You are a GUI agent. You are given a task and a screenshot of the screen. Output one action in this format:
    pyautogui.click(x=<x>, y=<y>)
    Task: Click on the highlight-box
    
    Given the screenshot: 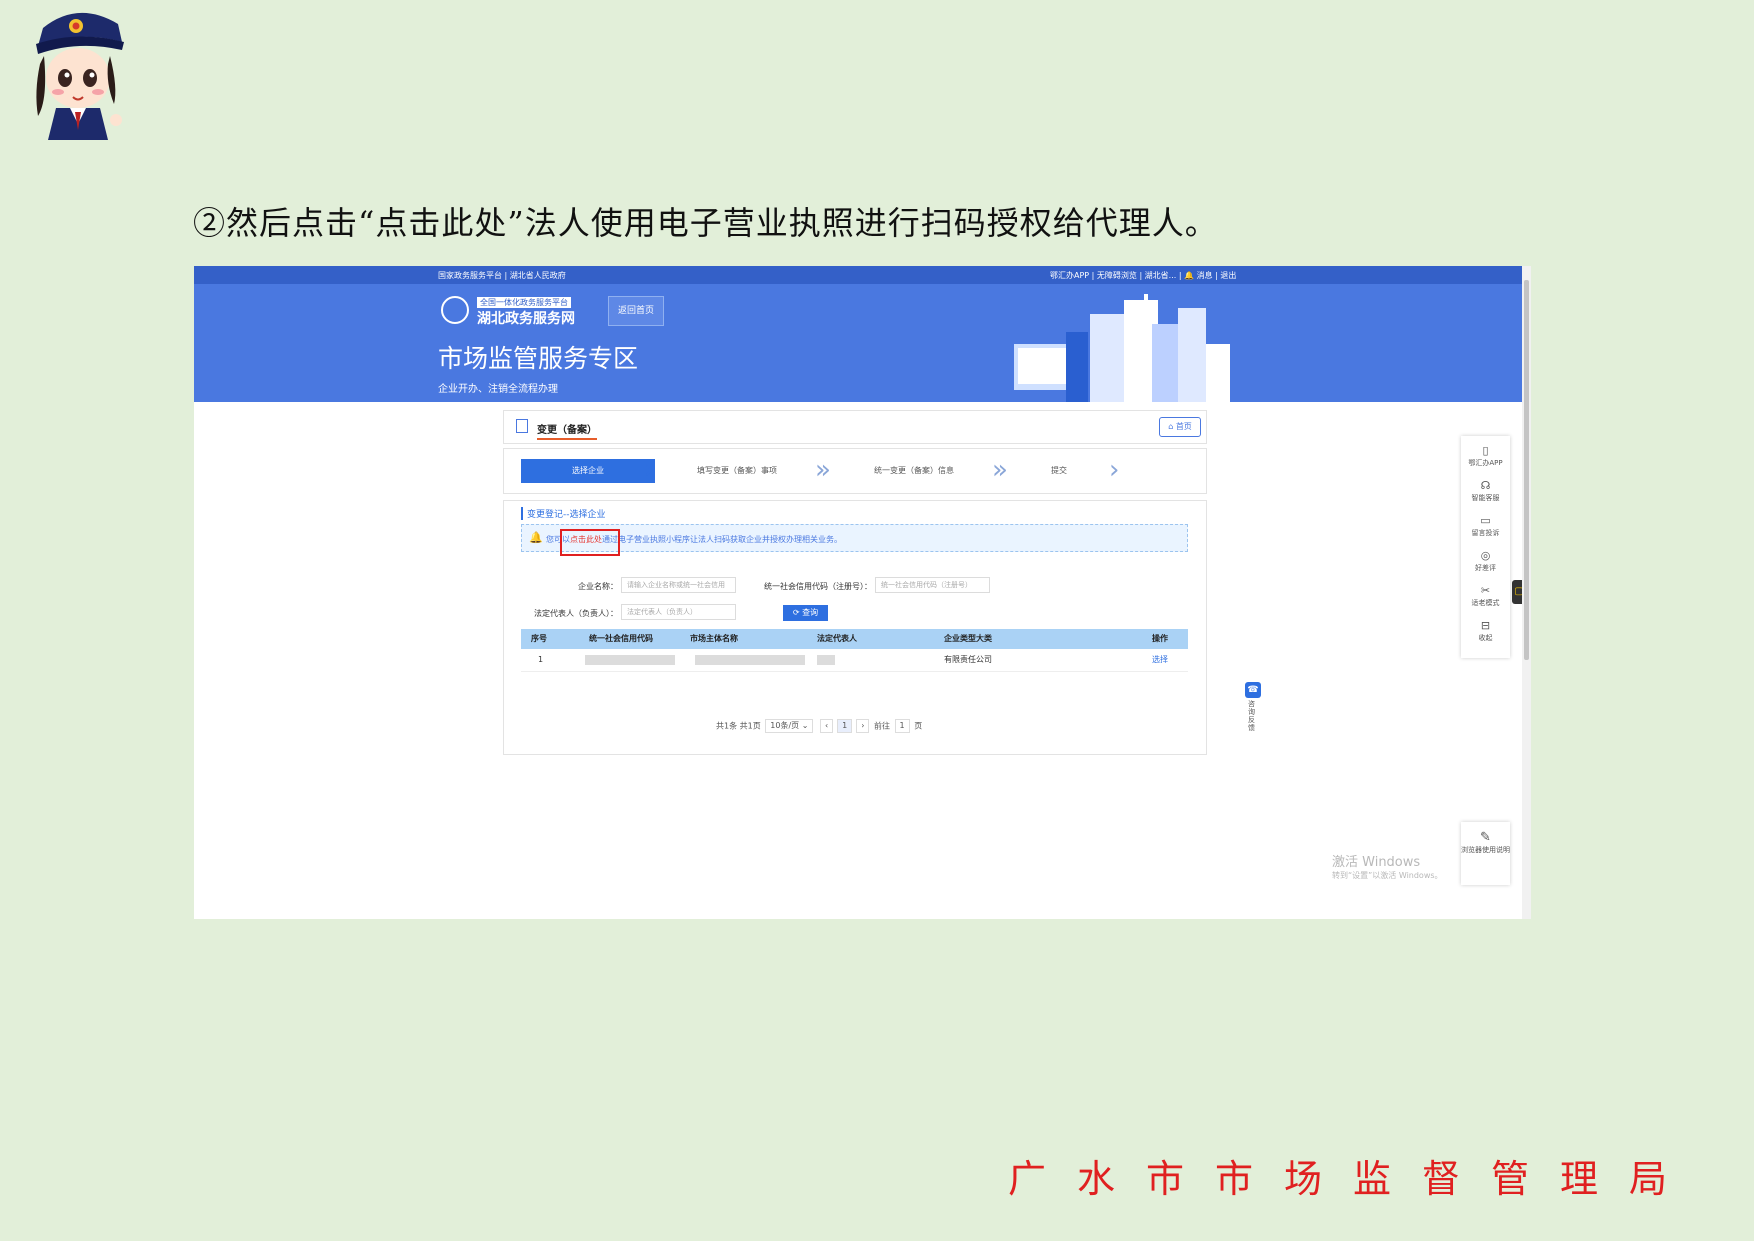 What is the action you would take?
    pyautogui.click(x=590, y=542)
    